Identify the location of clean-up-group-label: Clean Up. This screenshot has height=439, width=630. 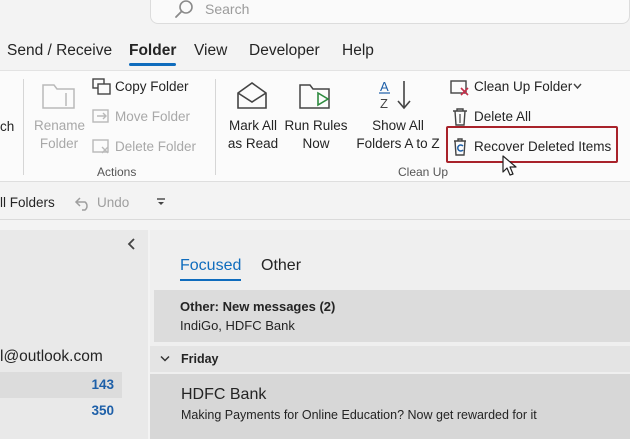
(423, 172).